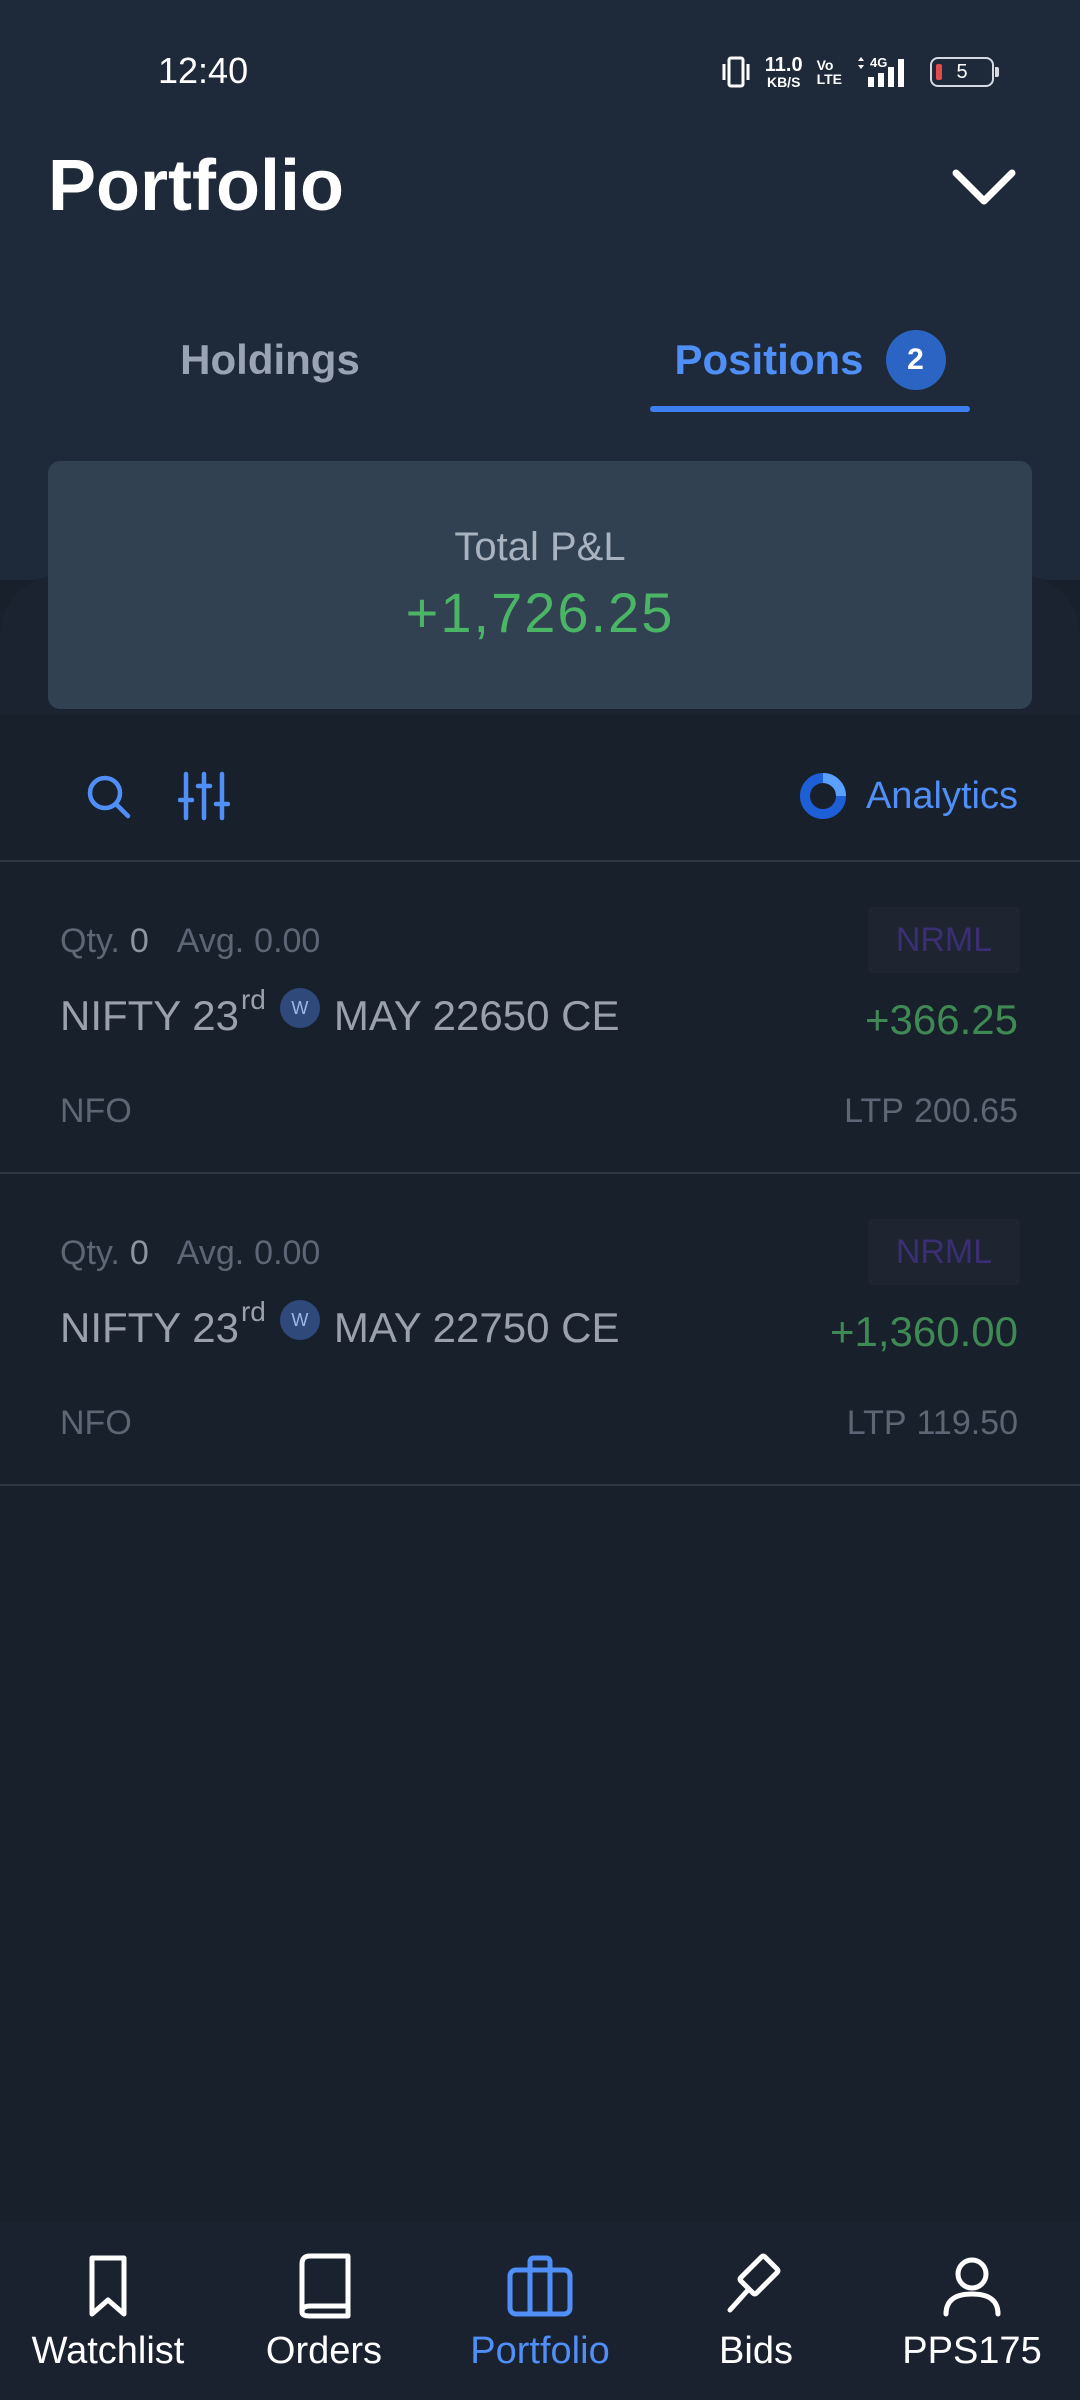  Describe the element at coordinates (196, 186) in the screenshot. I see `page-title: Portfolio` at that location.